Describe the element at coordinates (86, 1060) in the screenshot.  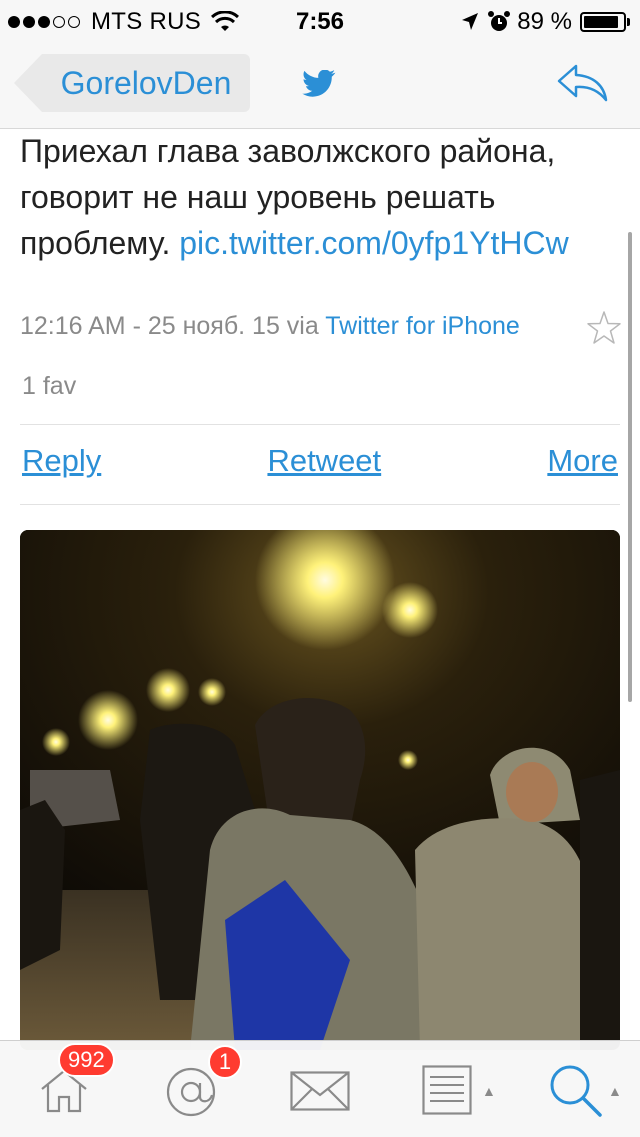
I see `home-badge: 992` at that location.